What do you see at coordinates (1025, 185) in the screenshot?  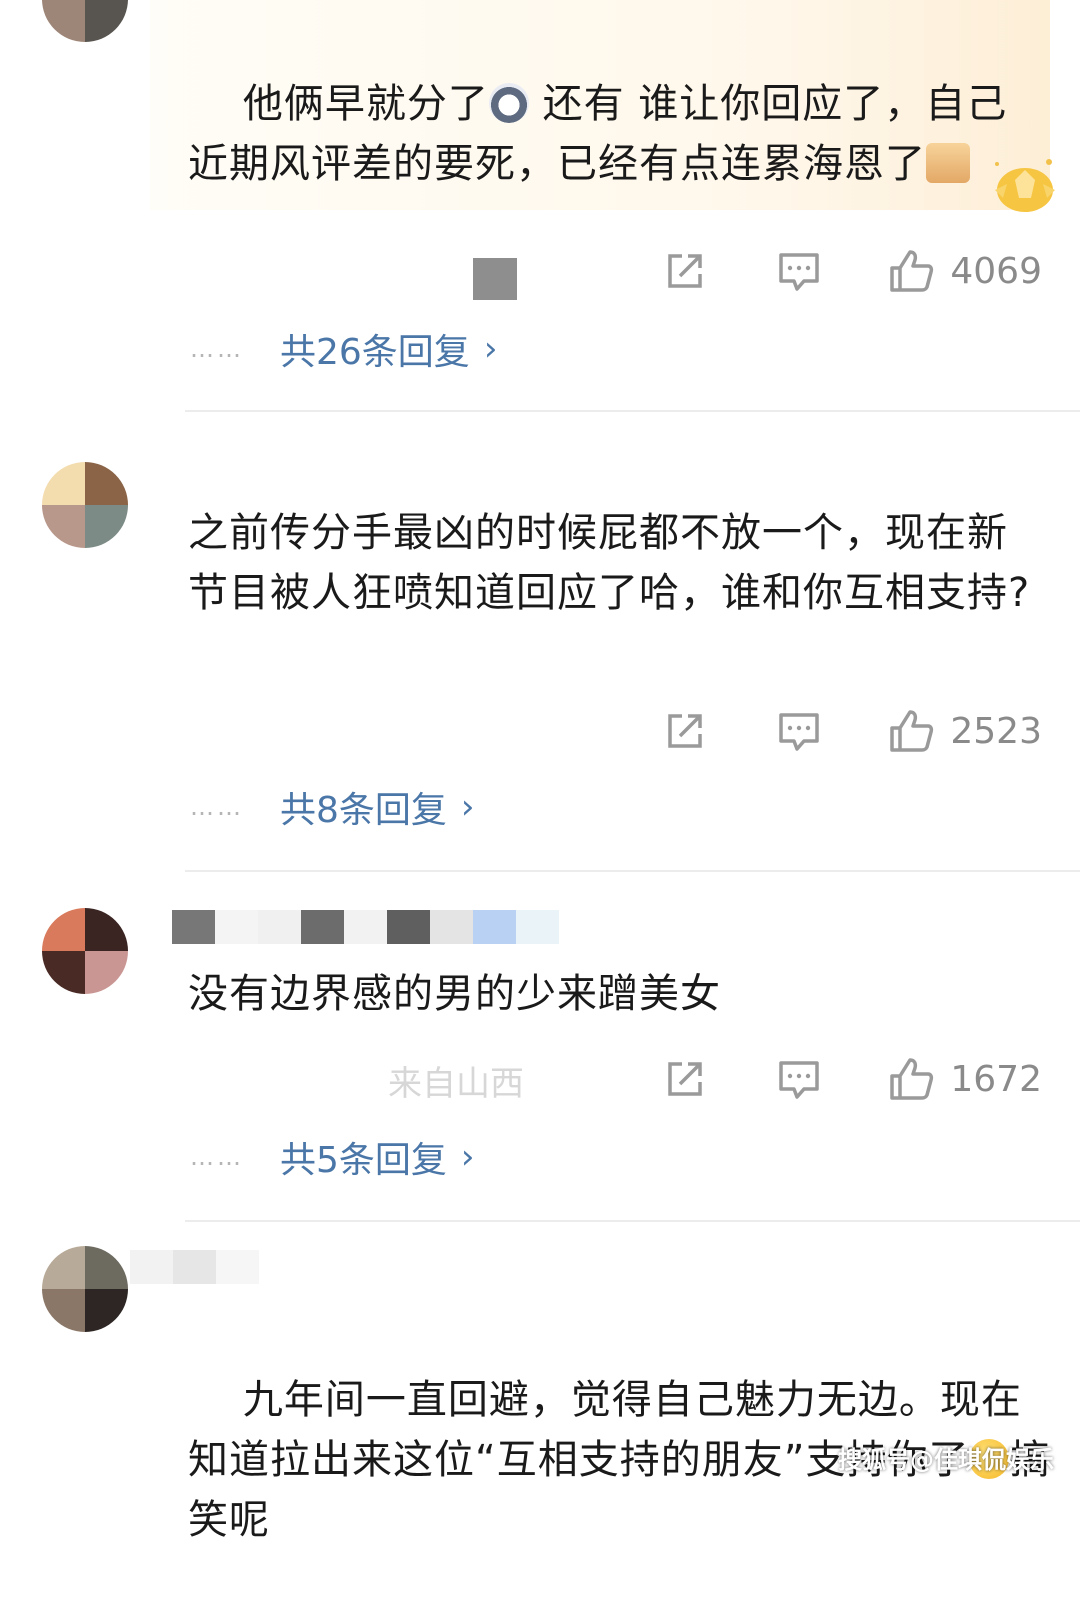 I see `crown-badge-icon` at bounding box center [1025, 185].